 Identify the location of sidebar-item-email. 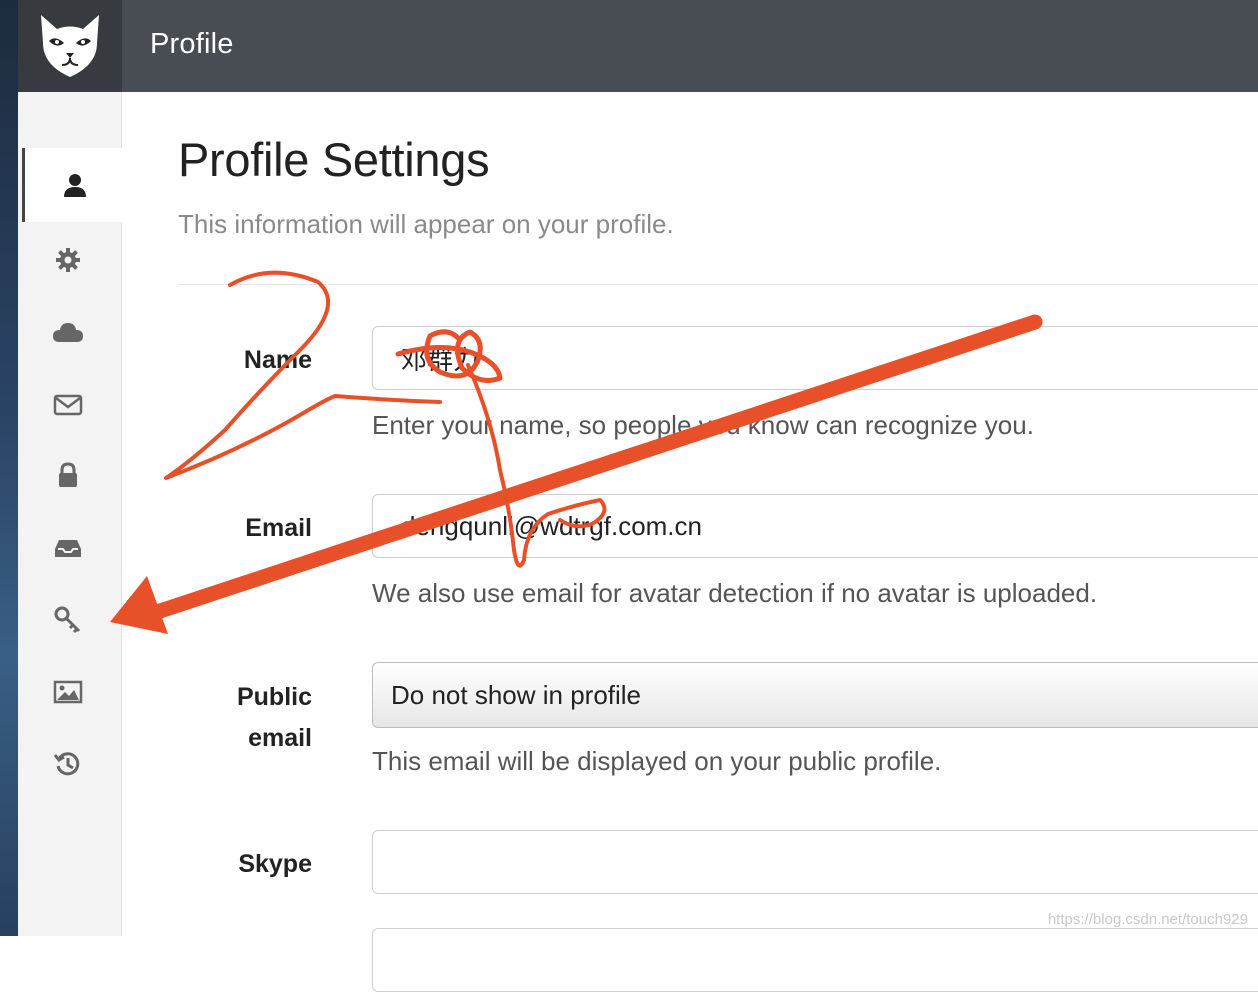
(68, 405).